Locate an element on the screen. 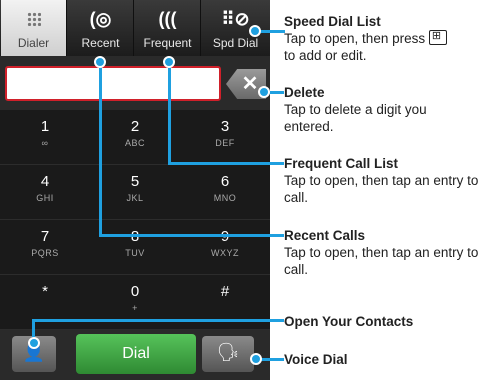  key-5: 5 JKL is located at coordinates (135, 192).